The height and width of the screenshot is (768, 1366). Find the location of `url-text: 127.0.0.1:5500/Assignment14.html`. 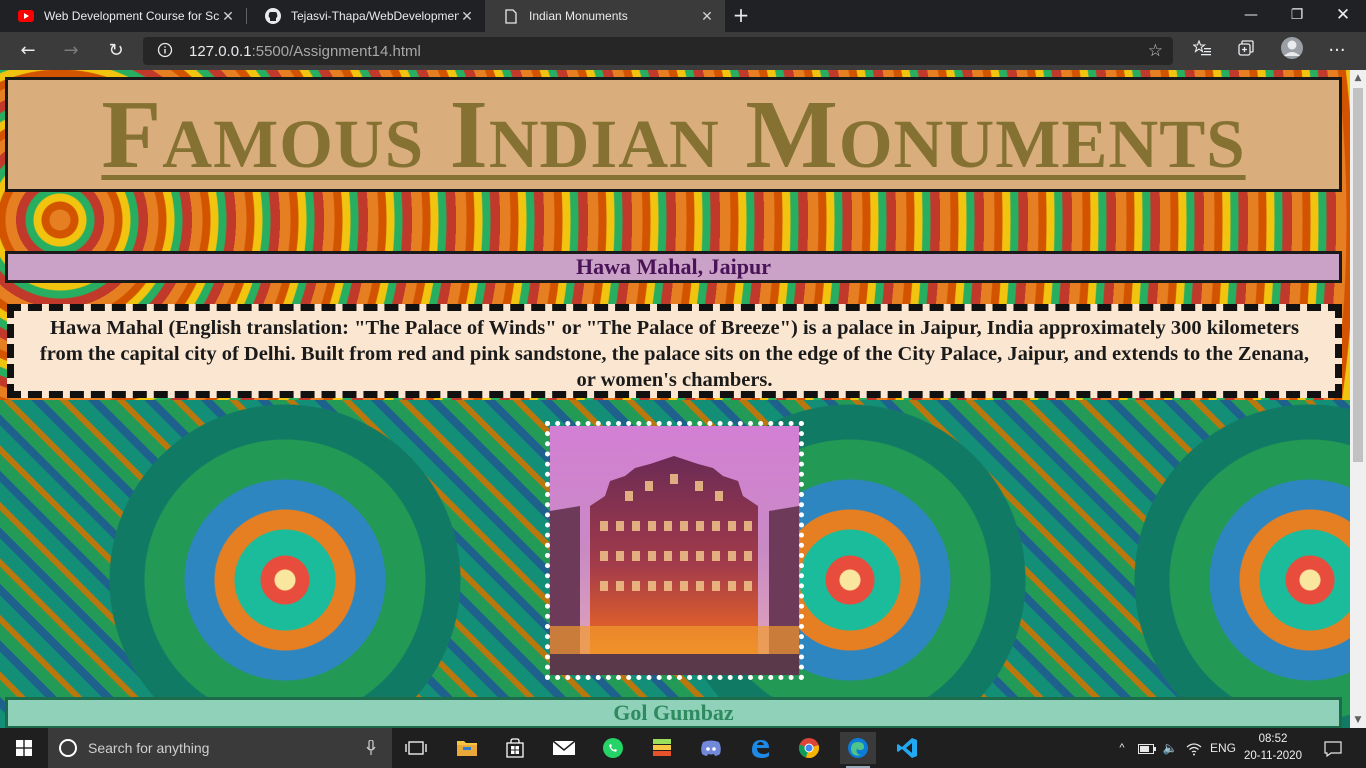

url-text: 127.0.0.1:5500/Assignment14.html is located at coordinates (305, 51).